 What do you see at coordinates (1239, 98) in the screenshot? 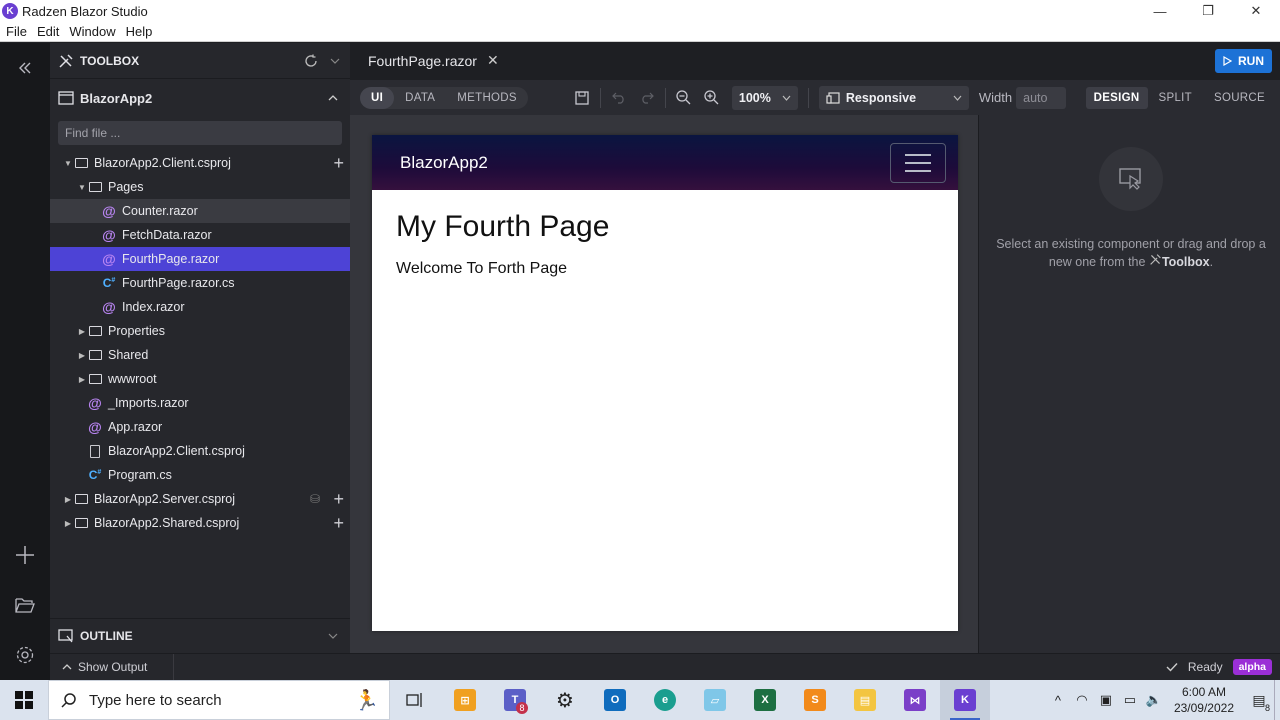
I see `view-source: SOURCE` at bounding box center [1239, 98].